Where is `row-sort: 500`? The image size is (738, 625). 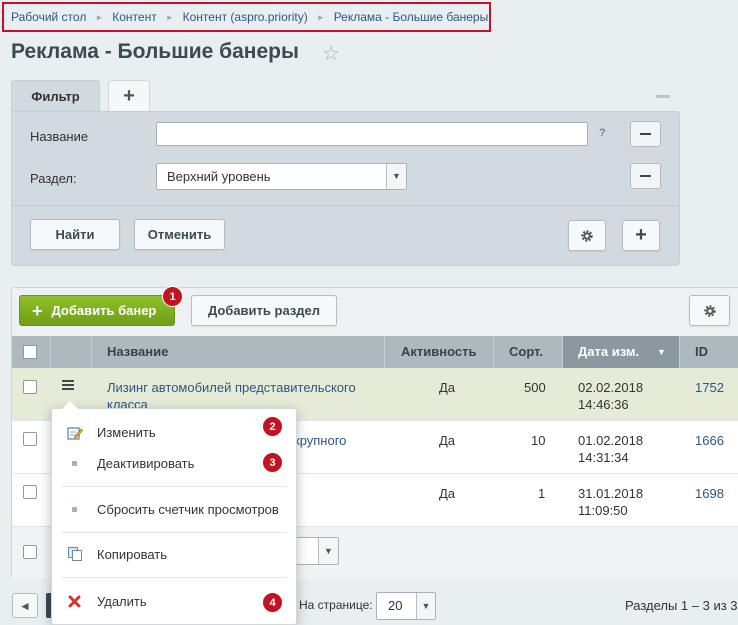
row-sort: 500 is located at coordinates (535, 387).